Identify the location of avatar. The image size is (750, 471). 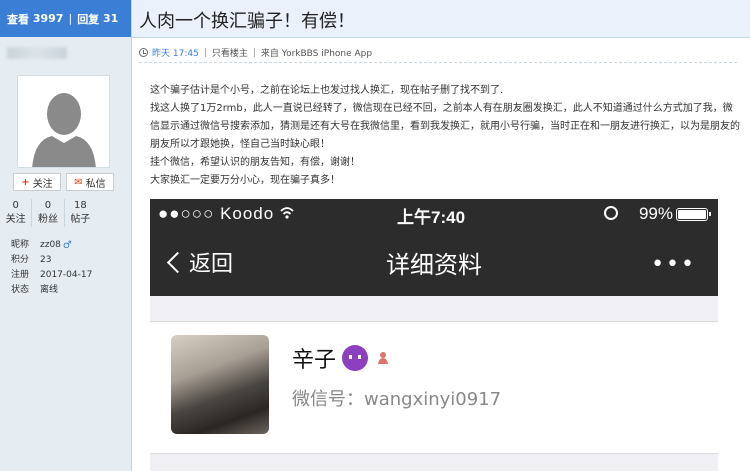
(63, 121).